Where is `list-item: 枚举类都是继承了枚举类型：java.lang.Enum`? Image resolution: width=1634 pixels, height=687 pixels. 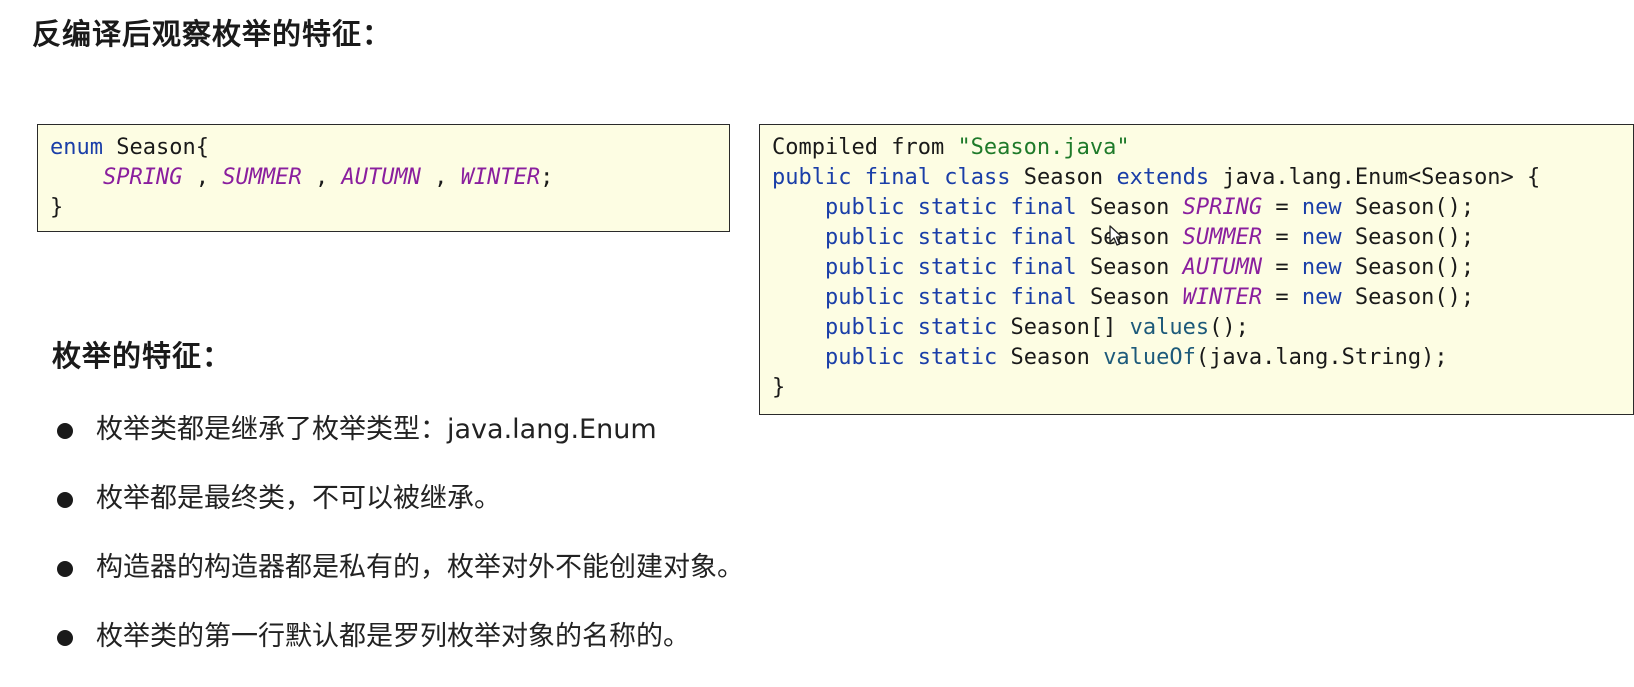
list-item: 枚举类都是继承了枚举类型：java.lang.Enum is located at coordinates (398, 444).